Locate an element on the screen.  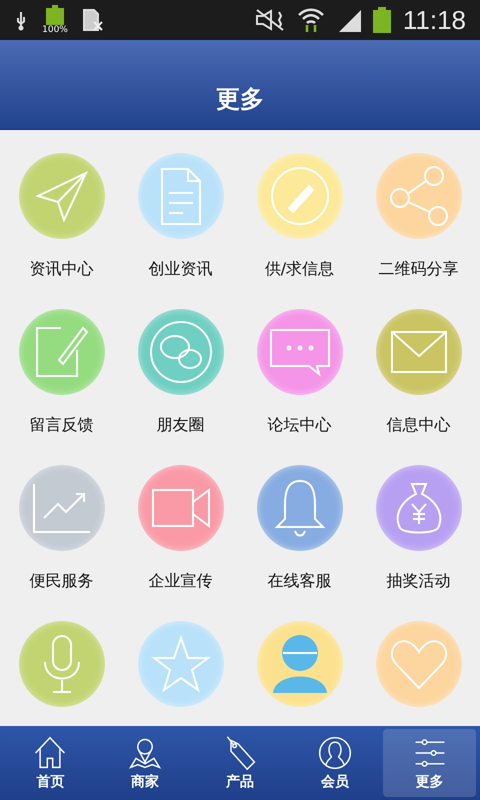
sim-card-icon is located at coordinates (93, 20).